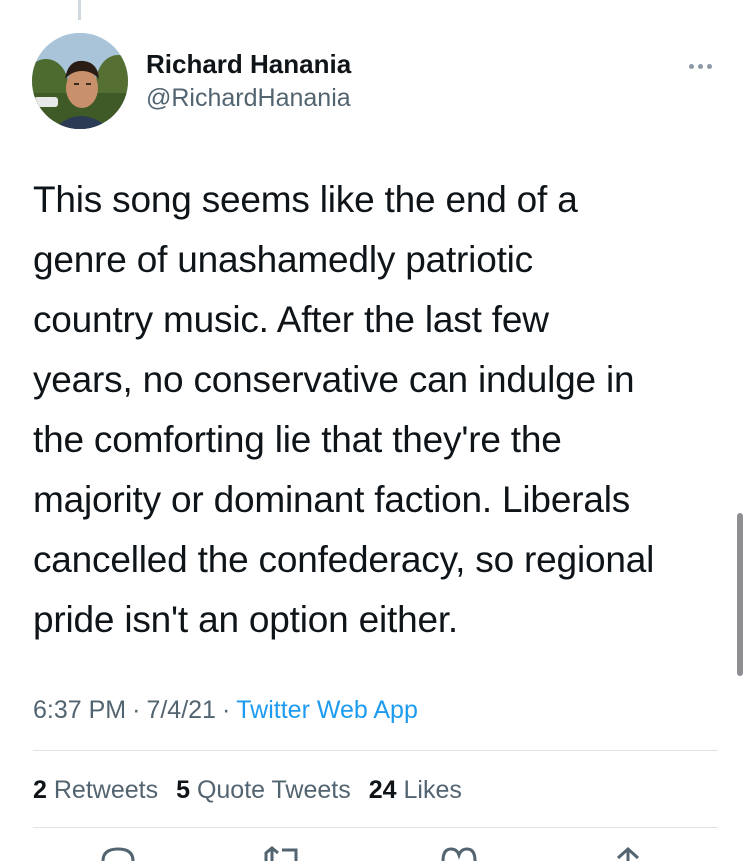  What do you see at coordinates (245, 619) in the screenshot?
I see `tweet-text-line: pride isn't an option either.` at bounding box center [245, 619].